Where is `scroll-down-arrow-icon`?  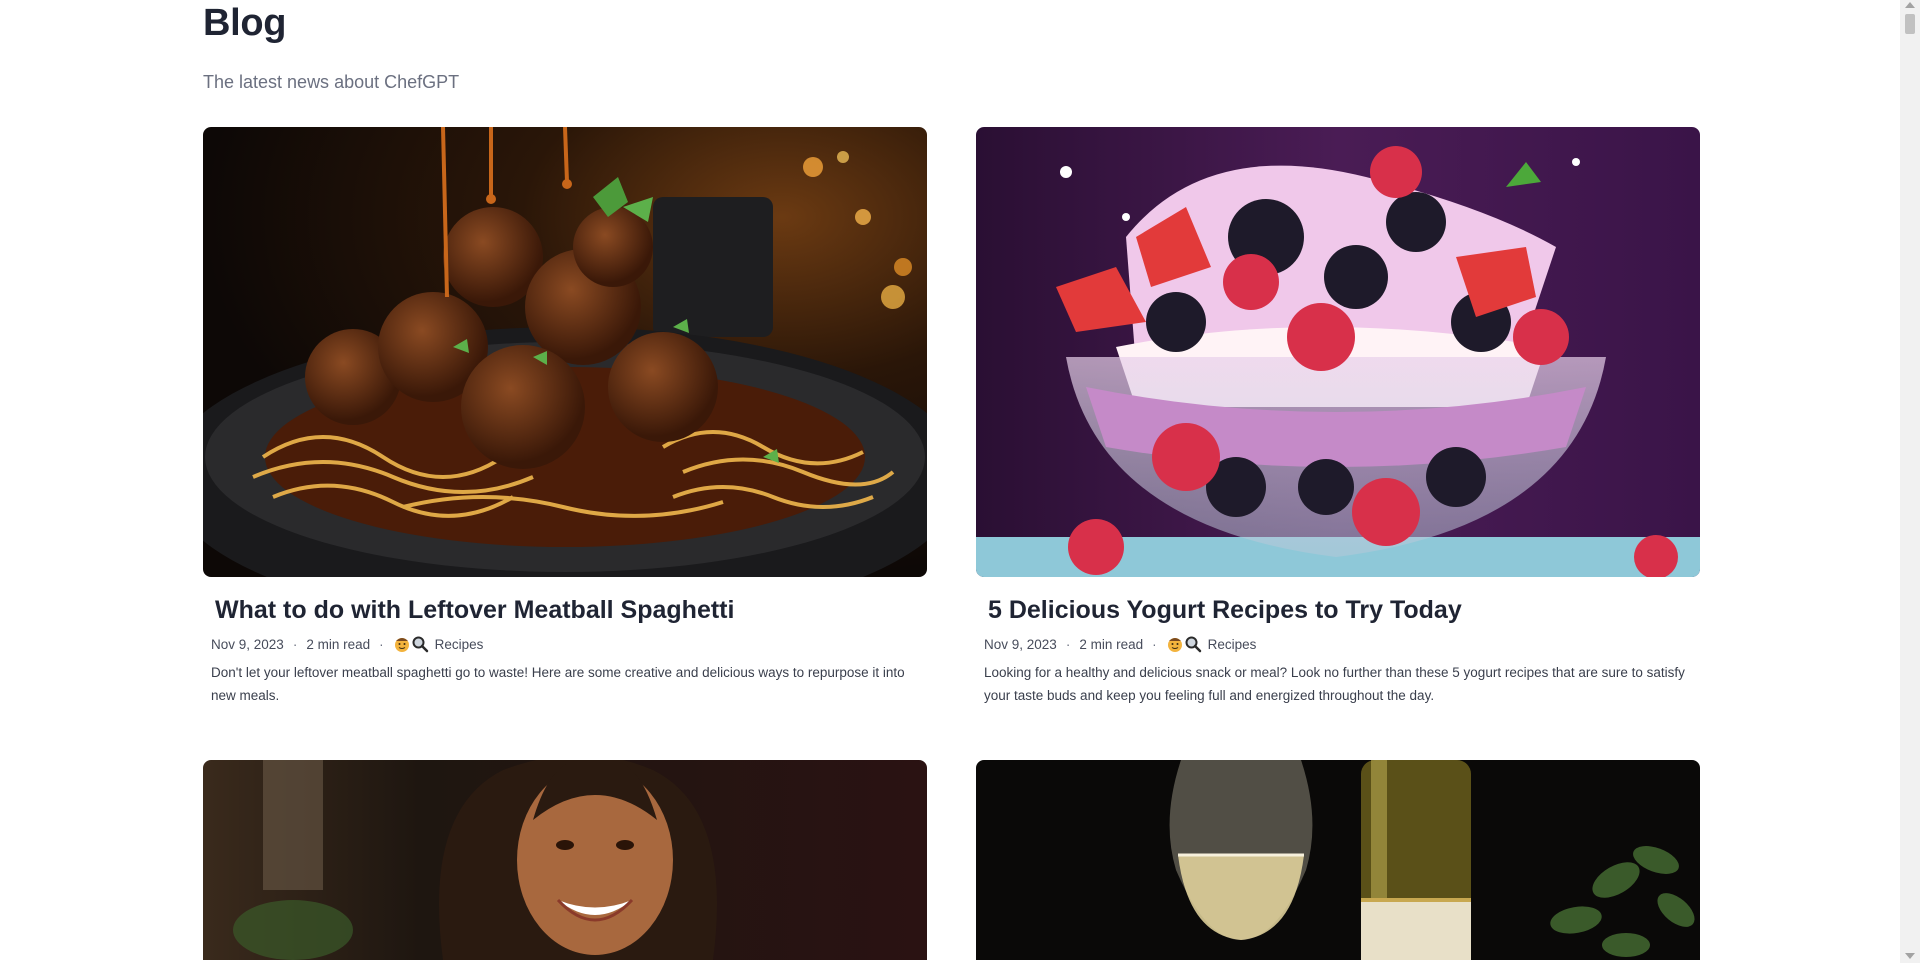 scroll-down-arrow-icon is located at coordinates (1910, 956).